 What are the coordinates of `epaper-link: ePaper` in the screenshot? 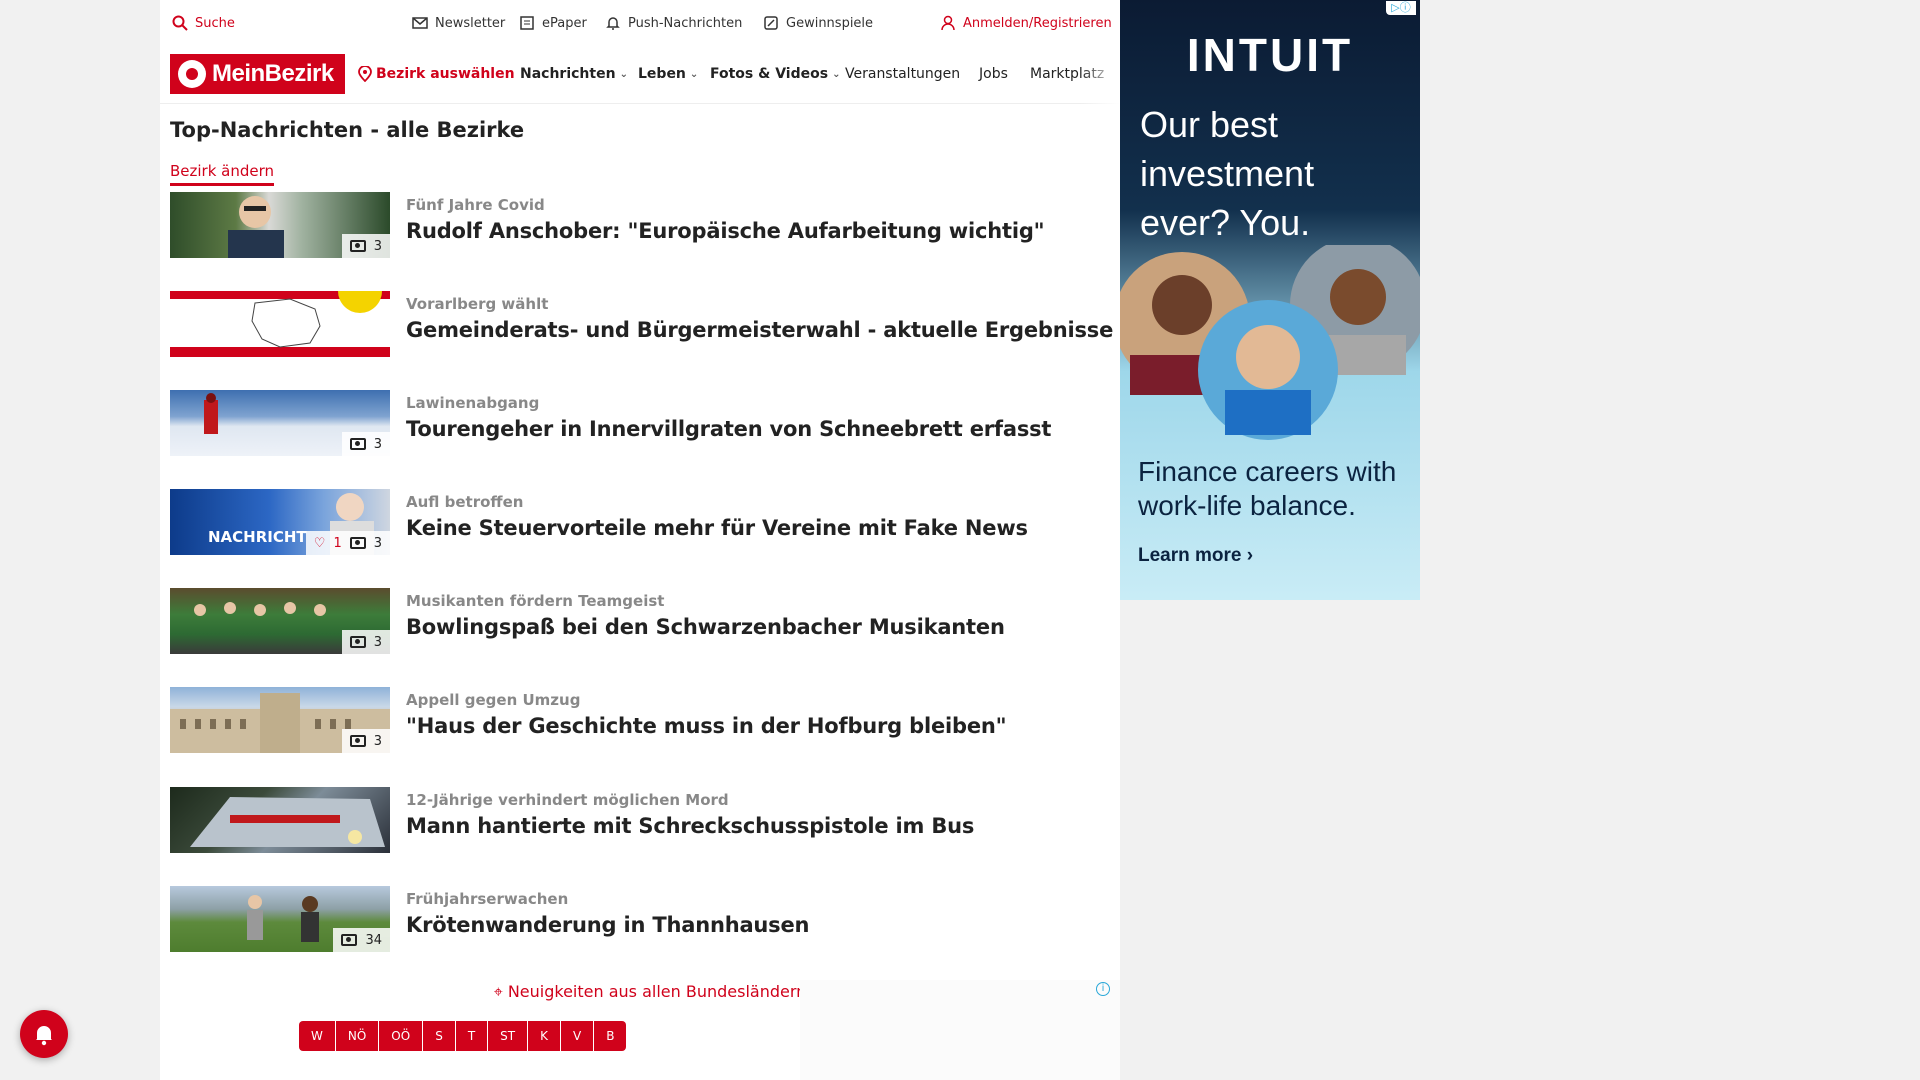 It's located at (553, 23).